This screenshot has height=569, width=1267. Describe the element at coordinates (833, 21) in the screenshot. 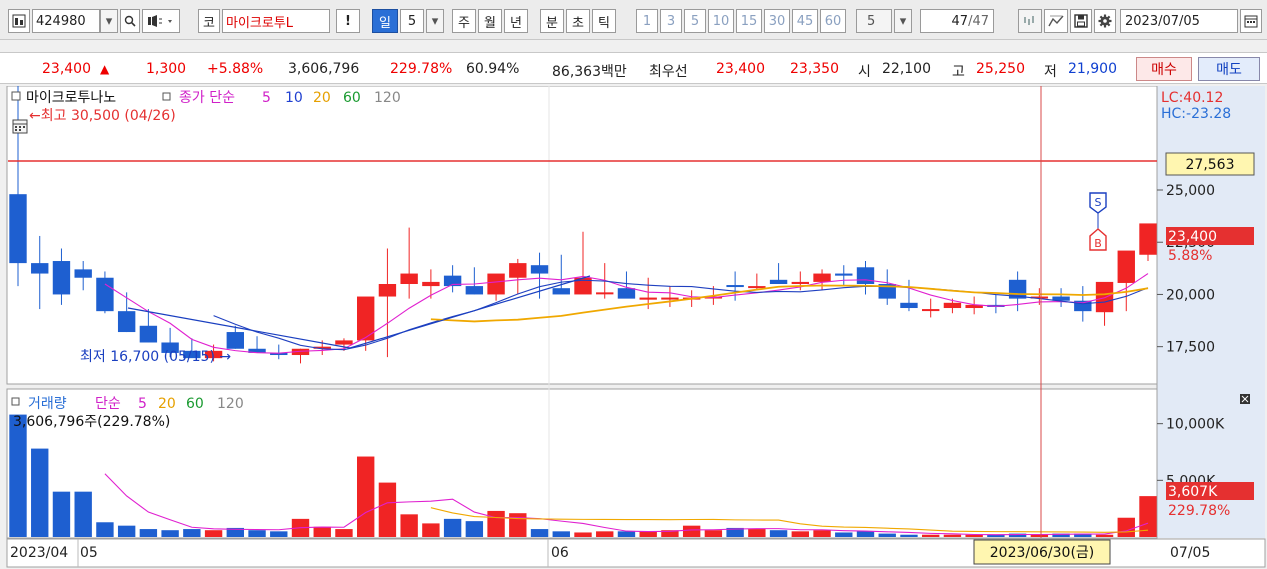

I see `tick-option-60: 60` at that location.